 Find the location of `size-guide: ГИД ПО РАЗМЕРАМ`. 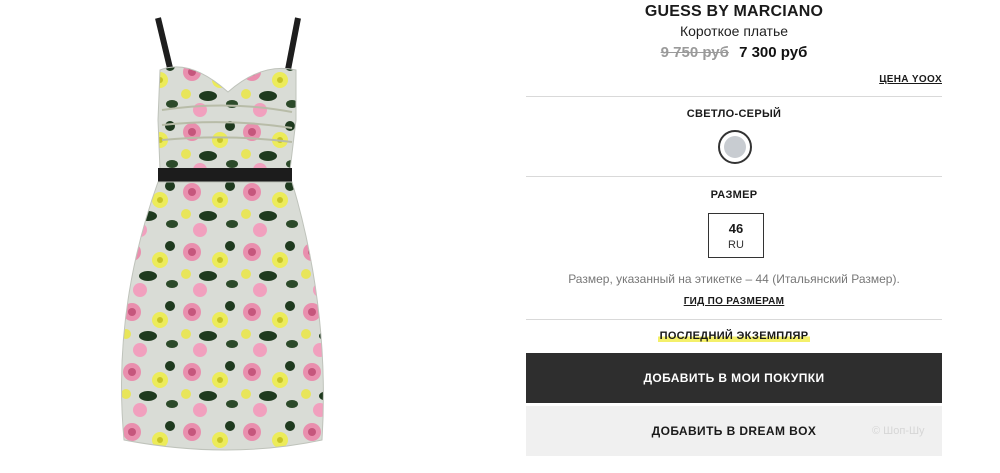

size-guide: ГИД ПО РАЗМЕРАМ is located at coordinates (734, 301).